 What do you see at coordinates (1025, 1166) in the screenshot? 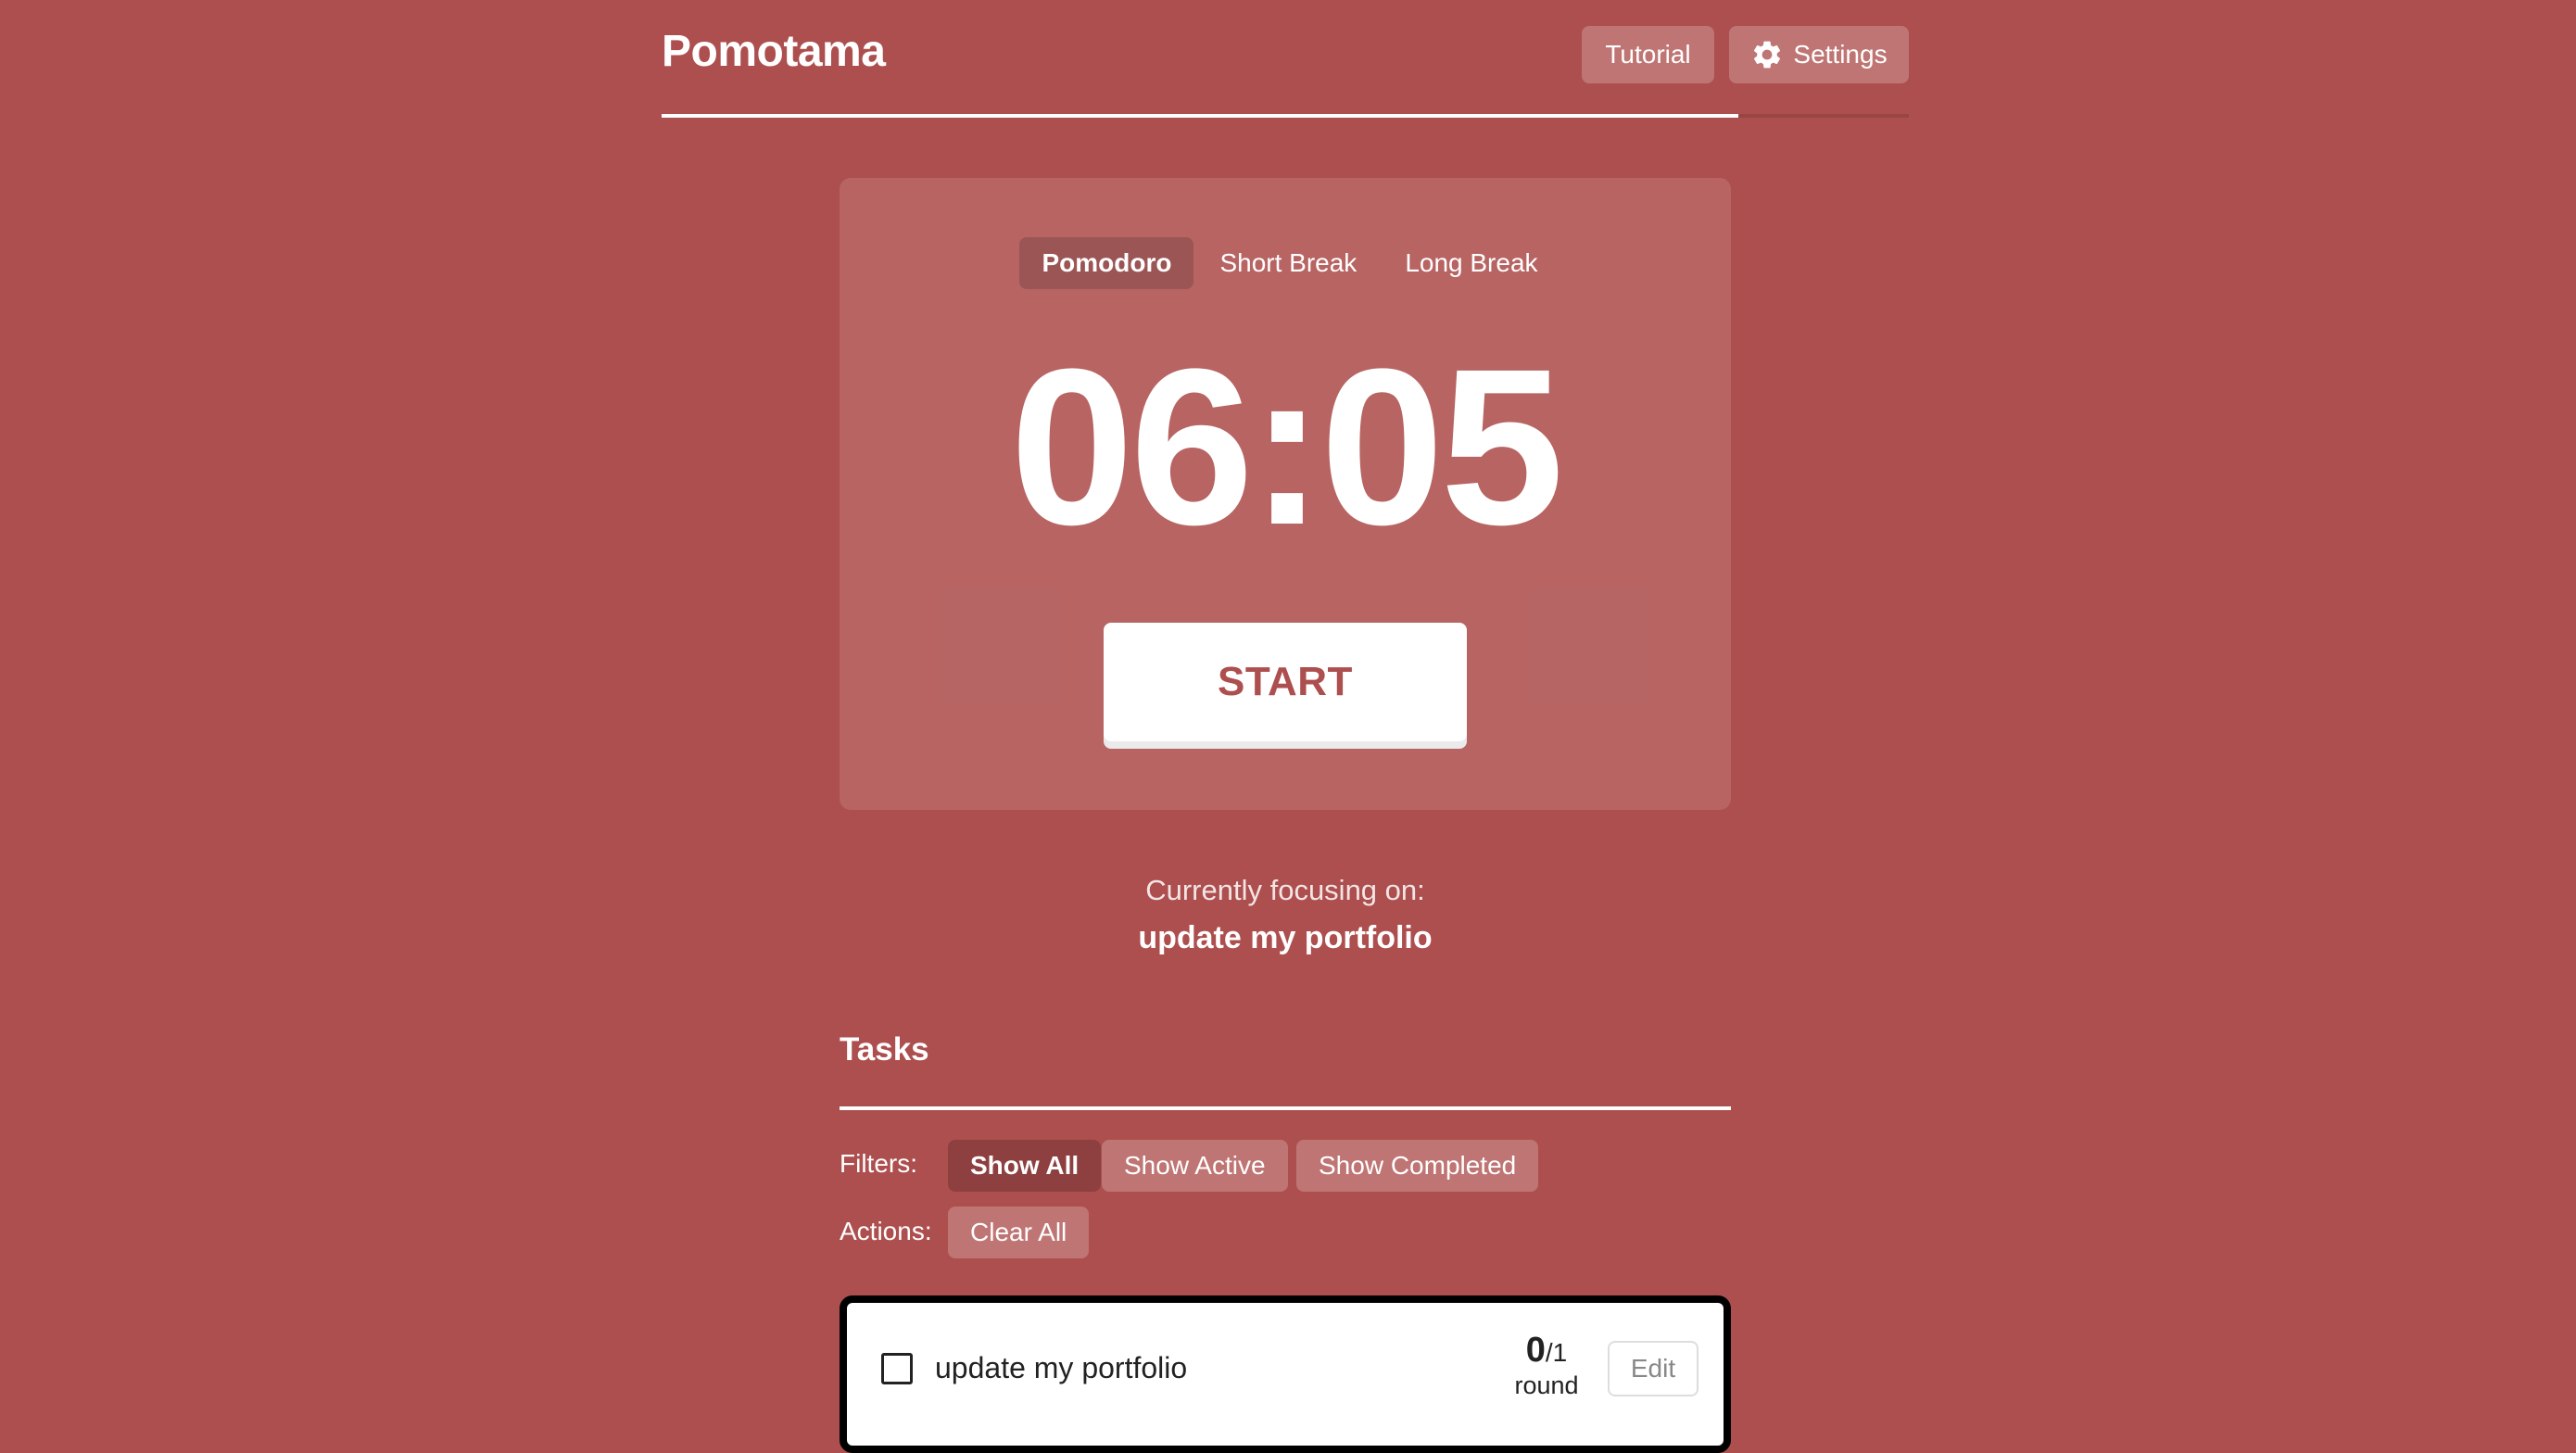
I see `filter-show-all-button: Show All` at bounding box center [1025, 1166].